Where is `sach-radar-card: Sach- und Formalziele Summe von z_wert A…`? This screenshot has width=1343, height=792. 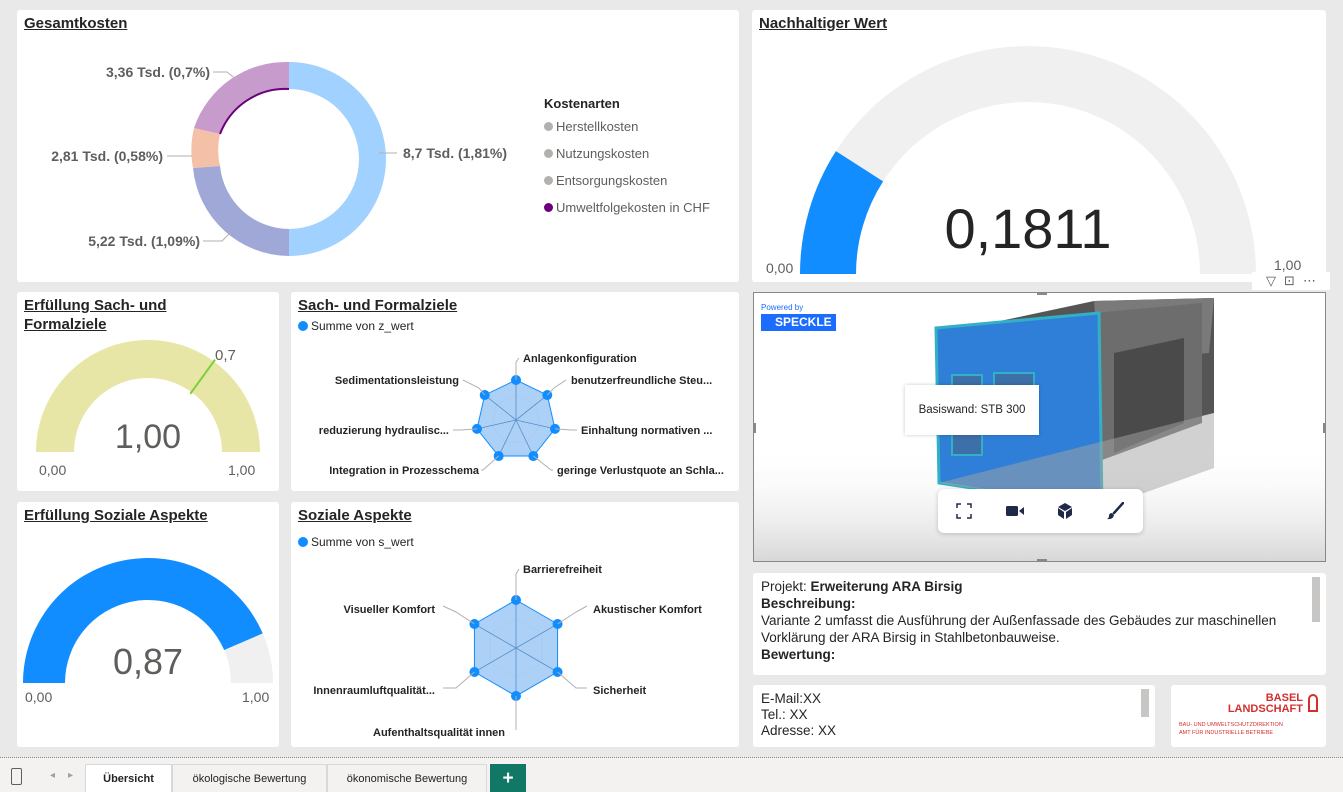
sach-radar-card: Sach- und Formalziele Summe von z_wert A… is located at coordinates (515, 391).